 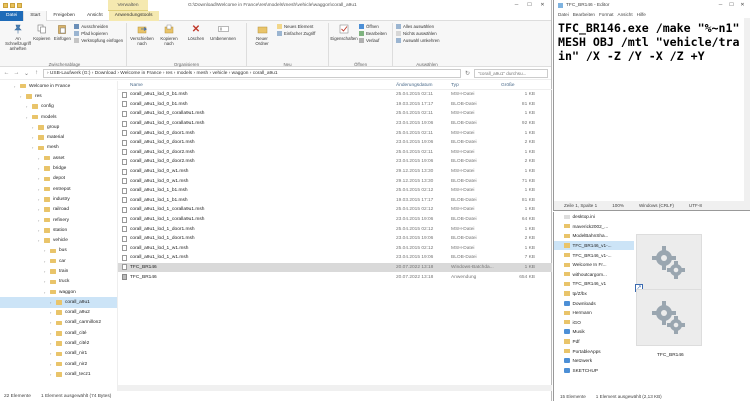 What do you see at coordinates (594, 284) in the screenshot?
I see `nav-tree-item: TFC_BR146_v1` at bounding box center [594, 284].